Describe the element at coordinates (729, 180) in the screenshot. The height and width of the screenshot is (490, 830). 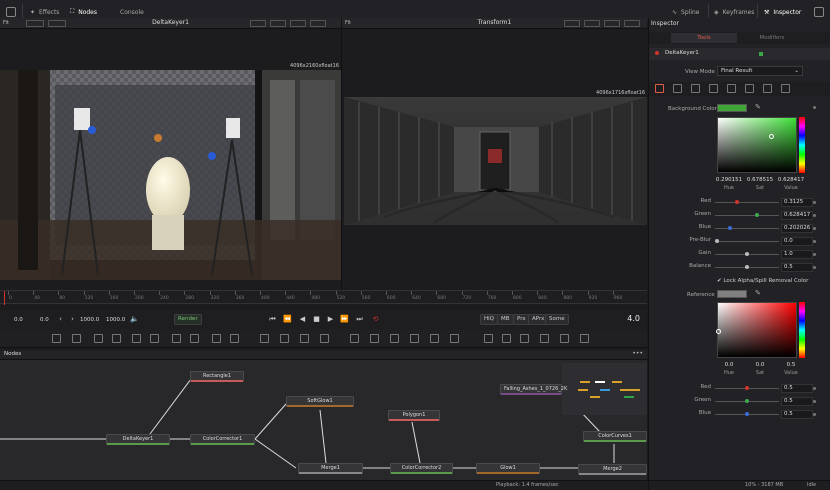
I see `hue-value: 0.290151` at that location.